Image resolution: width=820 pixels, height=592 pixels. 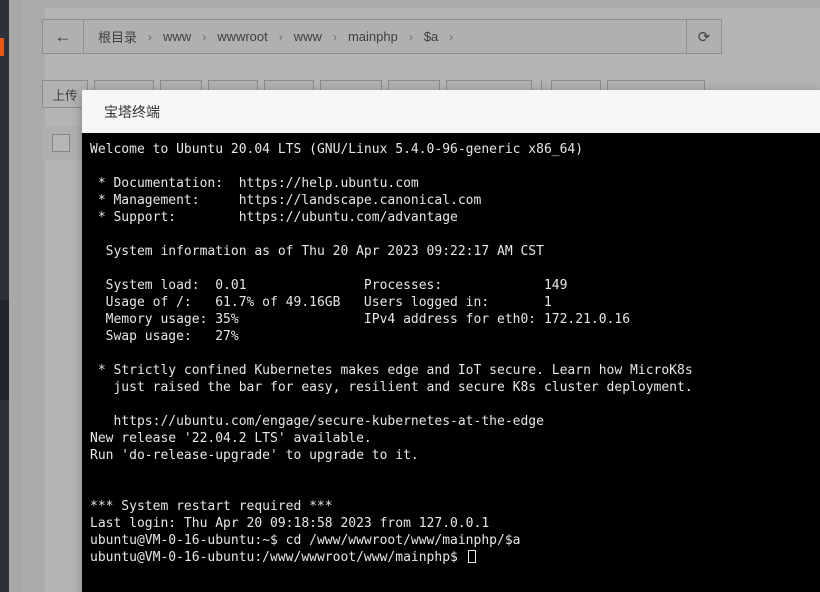 What do you see at coordinates (2, 47) in the screenshot?
I see `rail-active-indicator` at bounding box center [2, 47].